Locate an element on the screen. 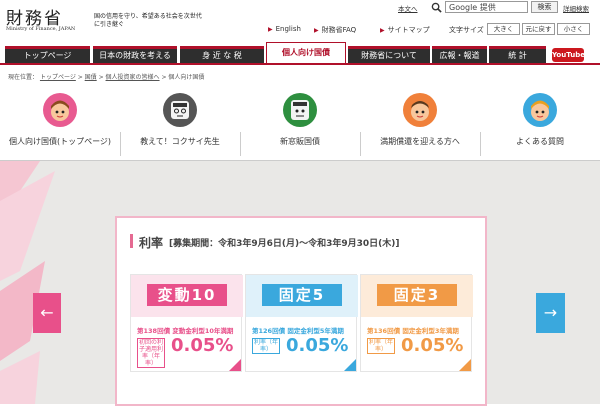 This screenshot has width=600, height=406. advanced-search-link: 詳細検索 is located at coordinates (576, 8).